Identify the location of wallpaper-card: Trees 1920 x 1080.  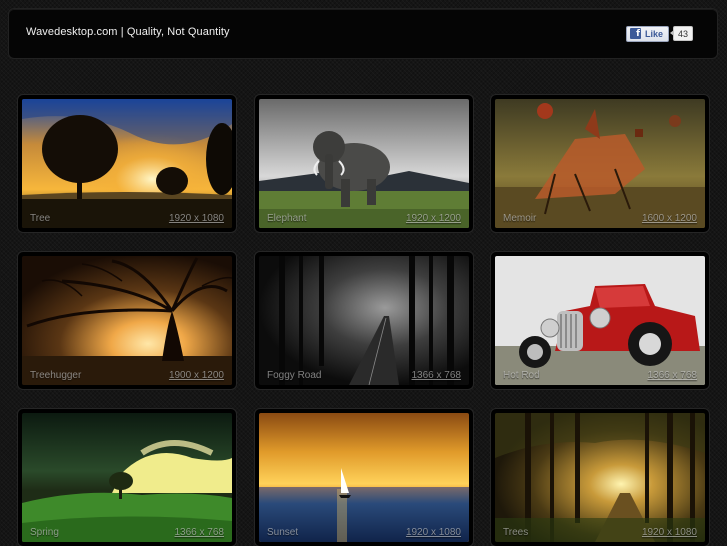
(600, 477).